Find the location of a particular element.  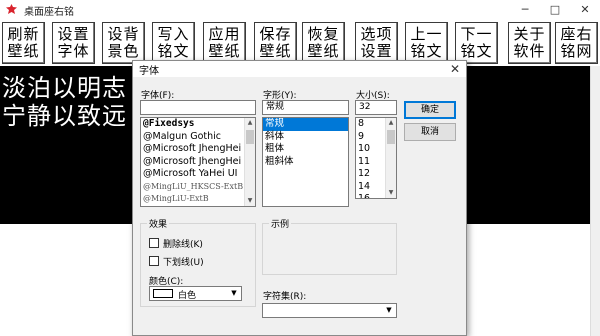

next-motto-button: 下一 铭文 is located at coordinates (476, 43).